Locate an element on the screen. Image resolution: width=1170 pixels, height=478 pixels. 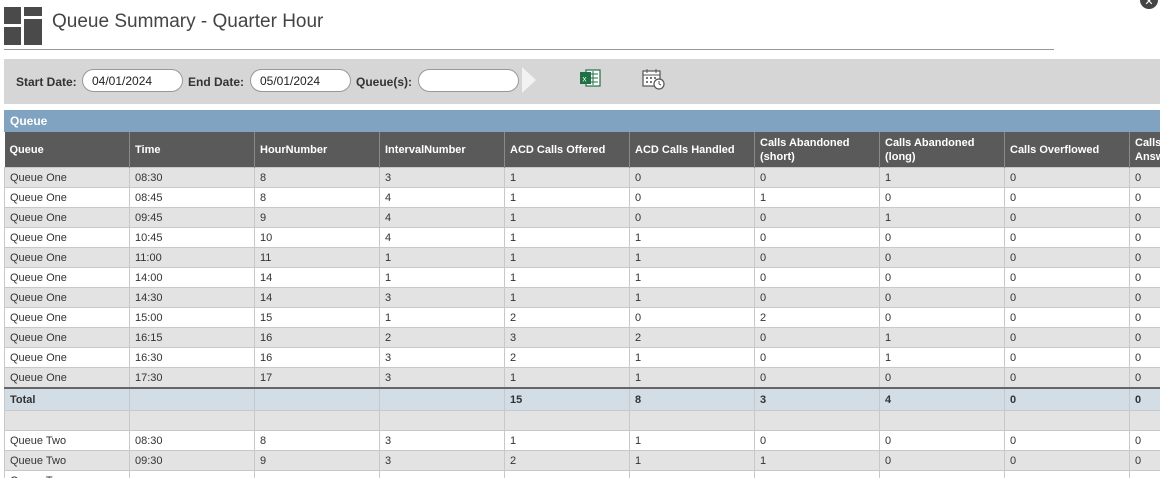
column-header: HourNumber is located at coordinates (317, 150).